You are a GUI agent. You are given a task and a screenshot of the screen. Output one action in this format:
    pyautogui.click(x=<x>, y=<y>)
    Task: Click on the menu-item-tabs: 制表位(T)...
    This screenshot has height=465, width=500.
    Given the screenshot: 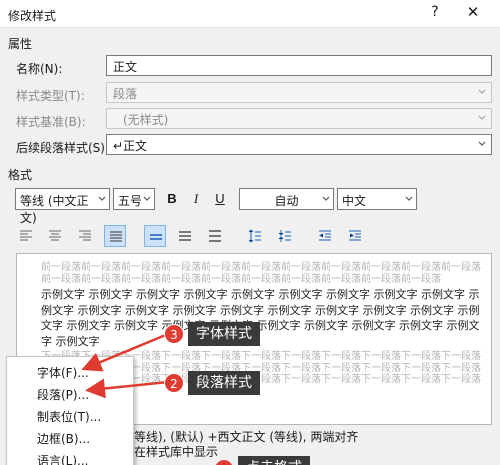 What is the action you would take?
    pyautogui.click(x=69, y=416)
    